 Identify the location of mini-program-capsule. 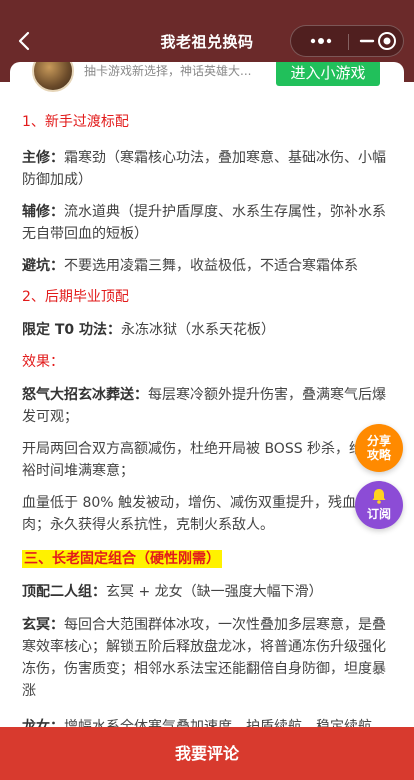
(347, 41).